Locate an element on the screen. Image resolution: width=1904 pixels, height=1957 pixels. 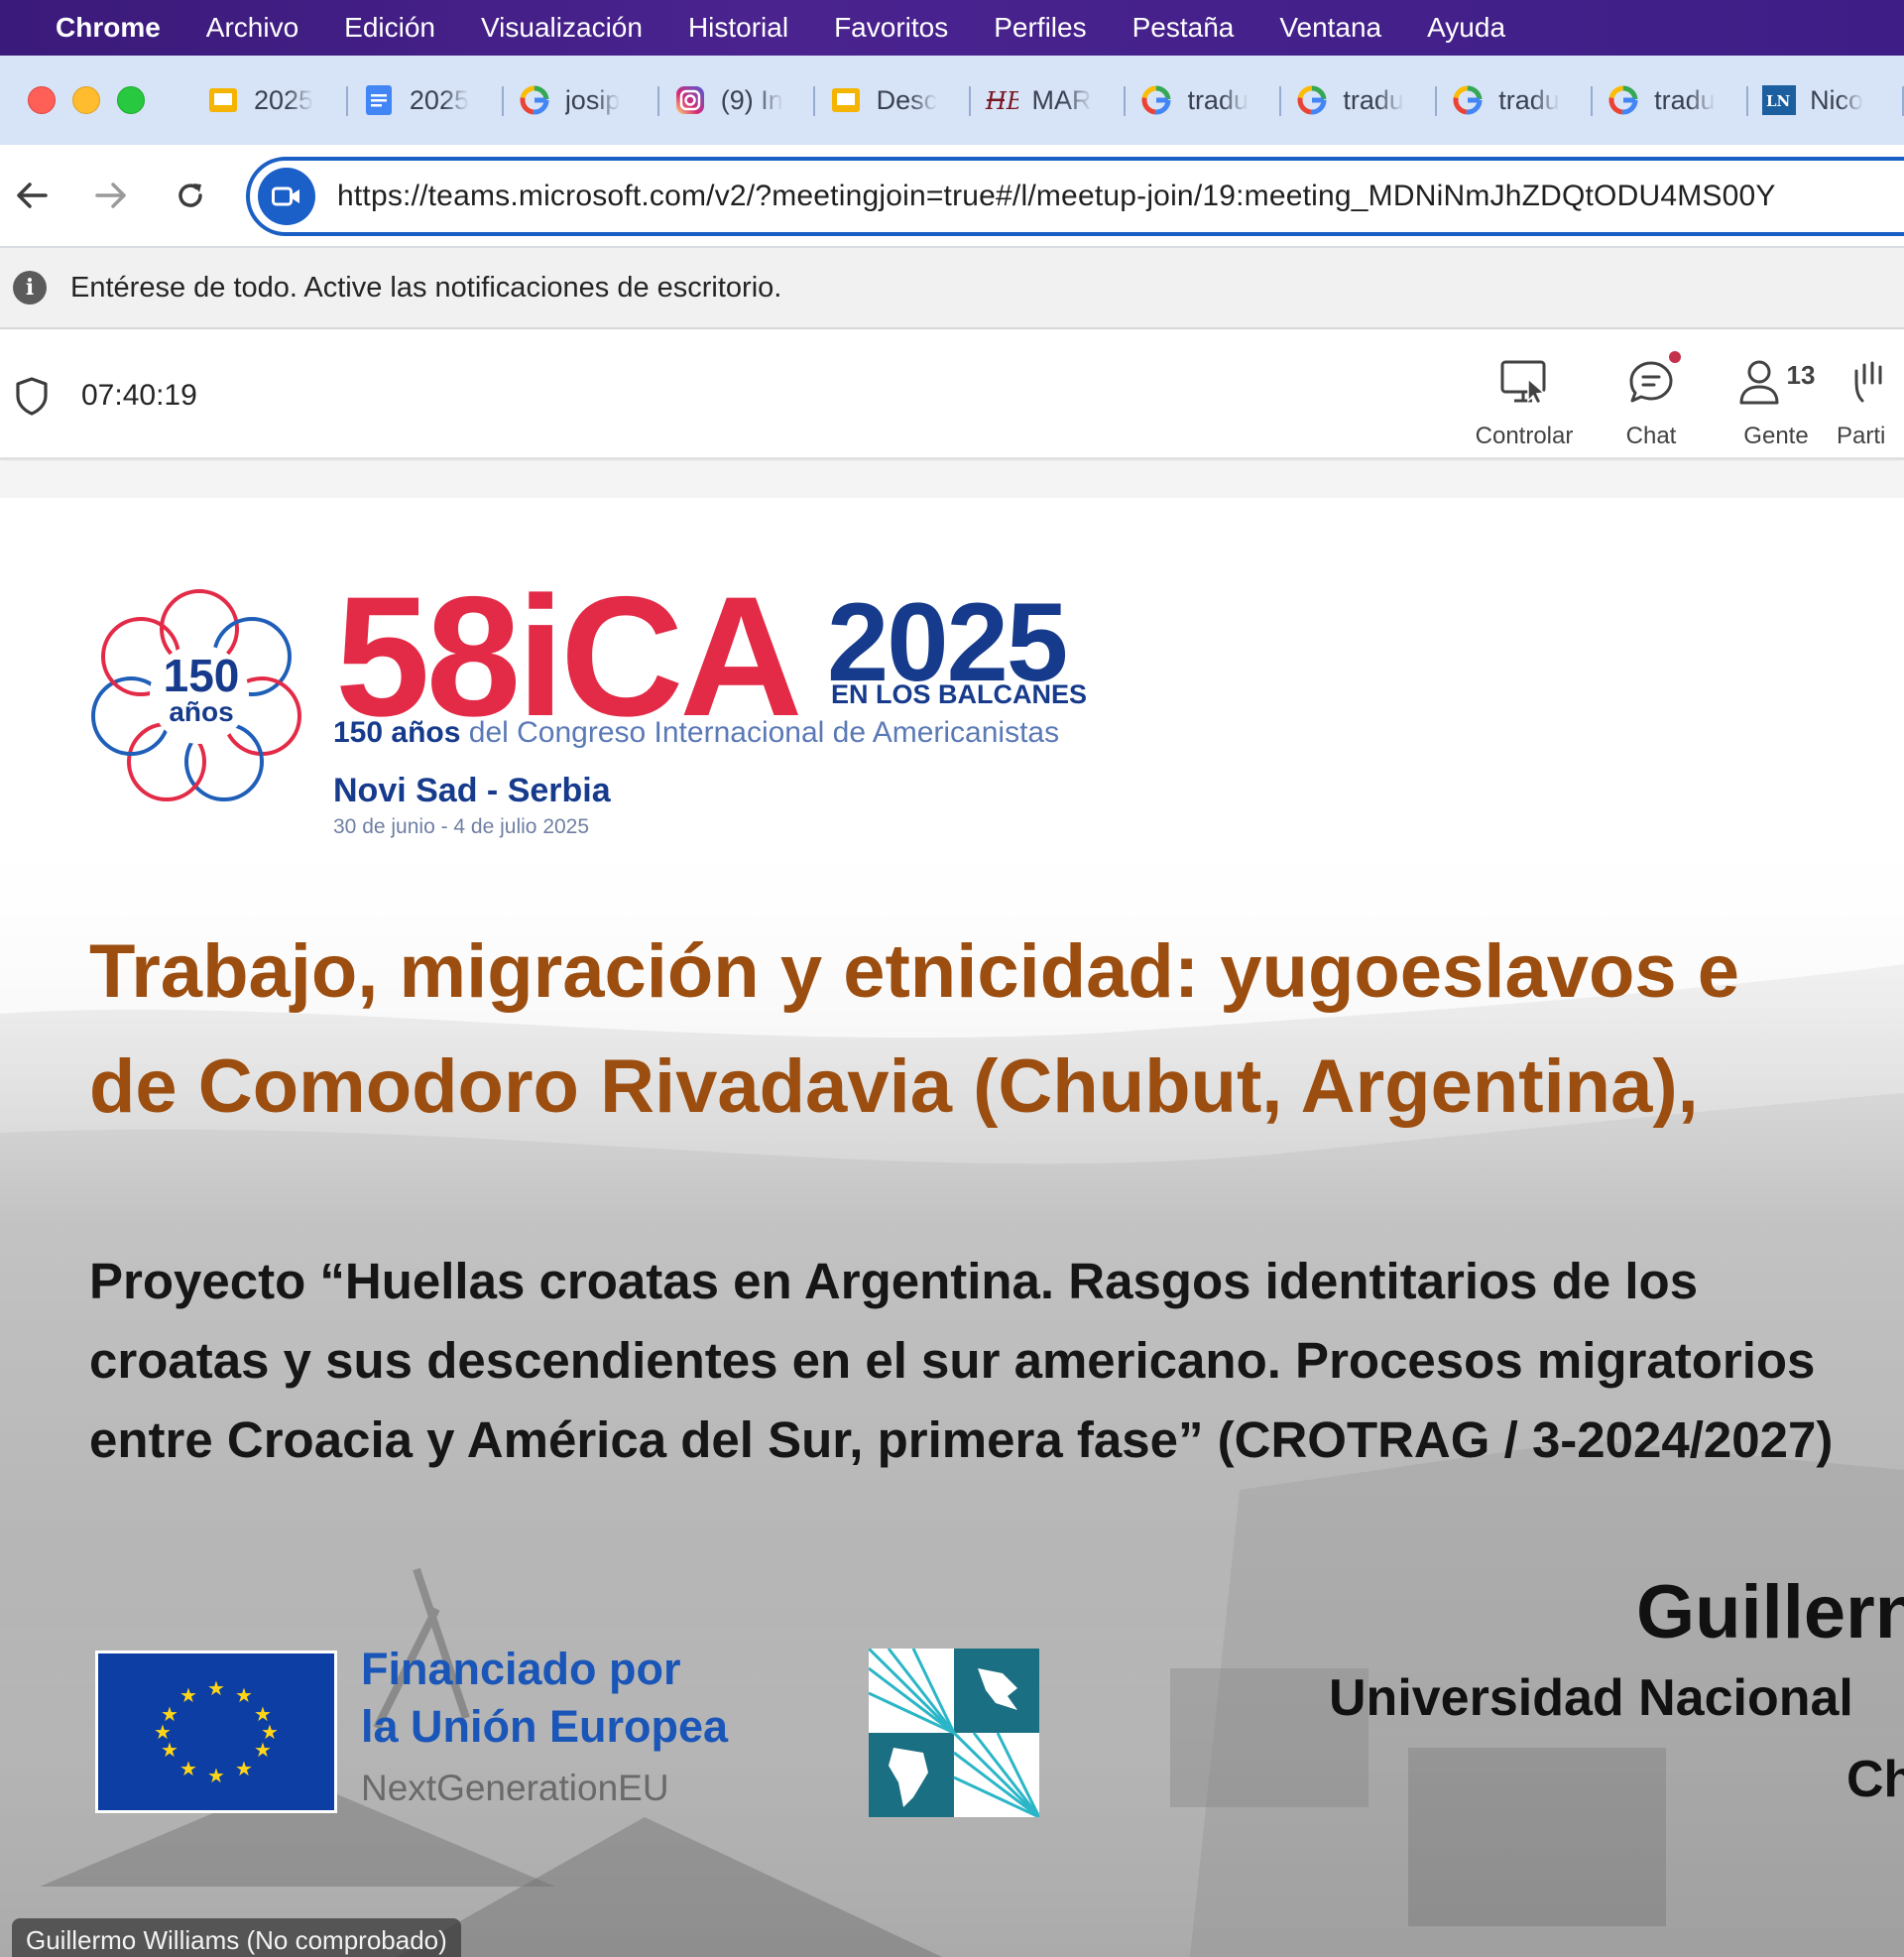
menu-ayuda: Ayuda is located at coordinates (1466, 28).